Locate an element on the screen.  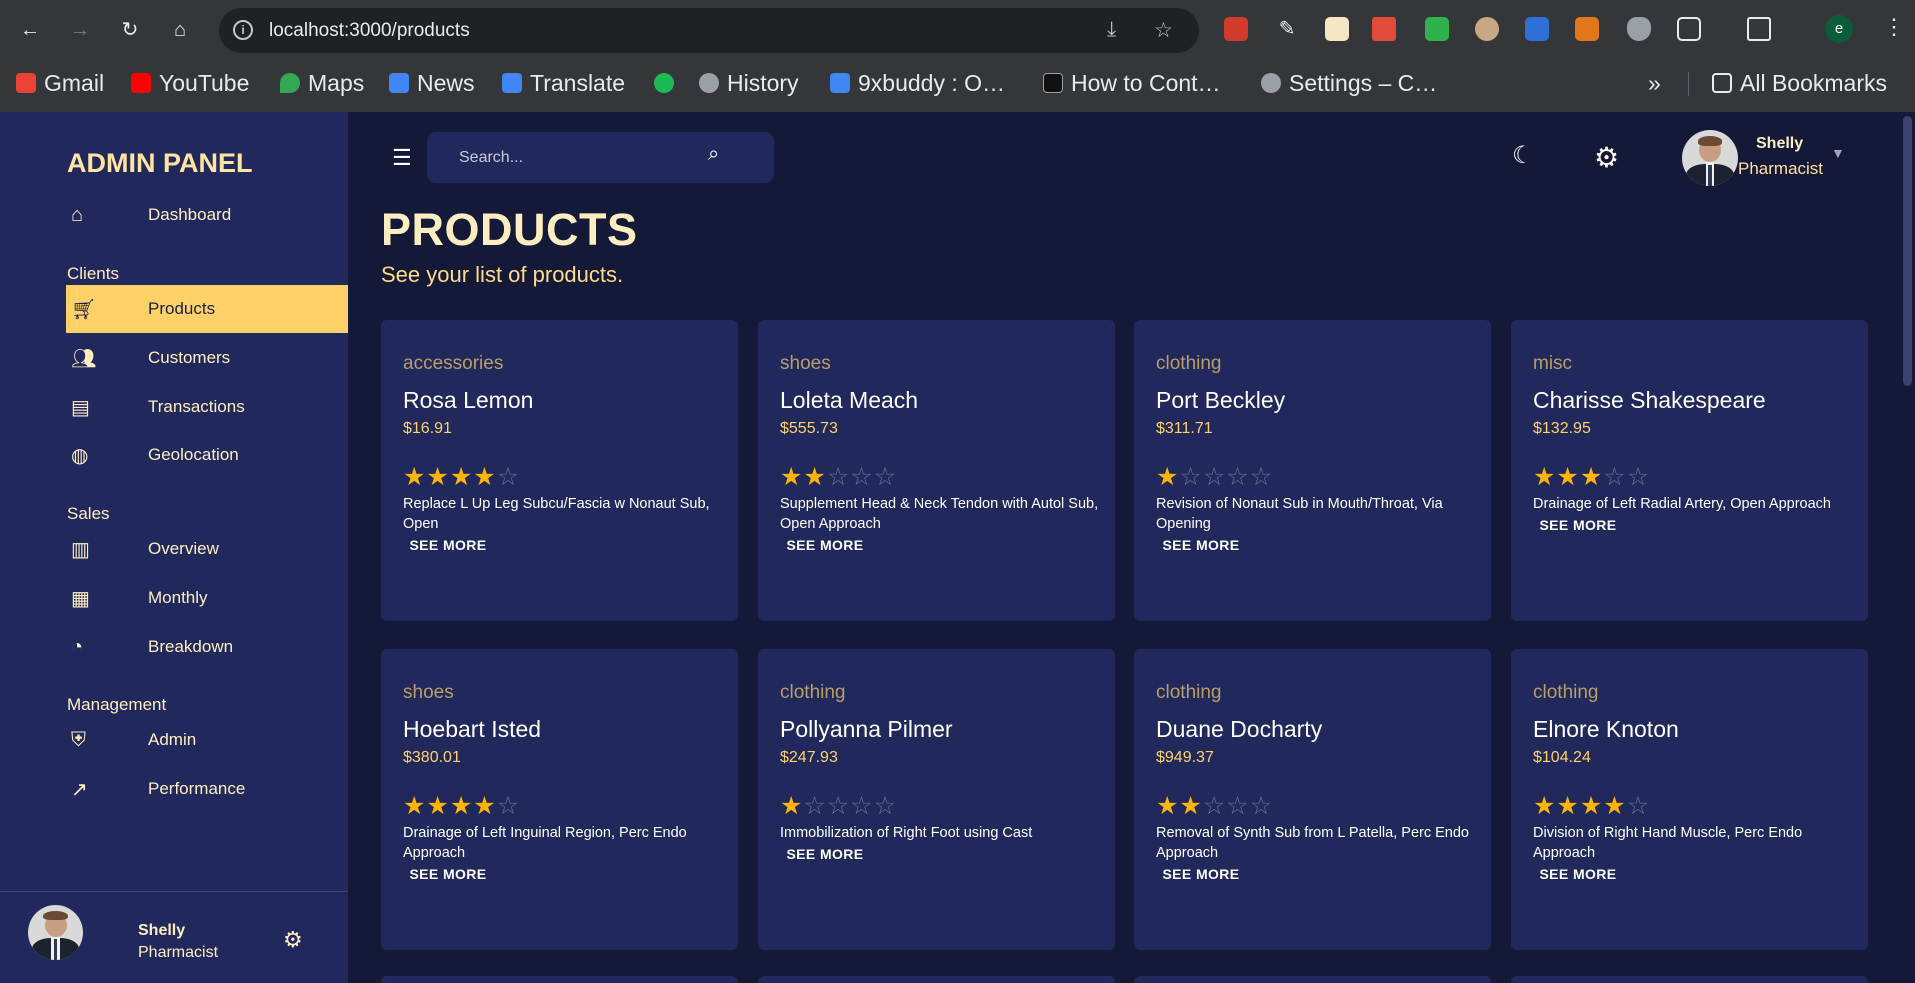
install-app-icon: ⤓ is located at coordinates (1111, 30).